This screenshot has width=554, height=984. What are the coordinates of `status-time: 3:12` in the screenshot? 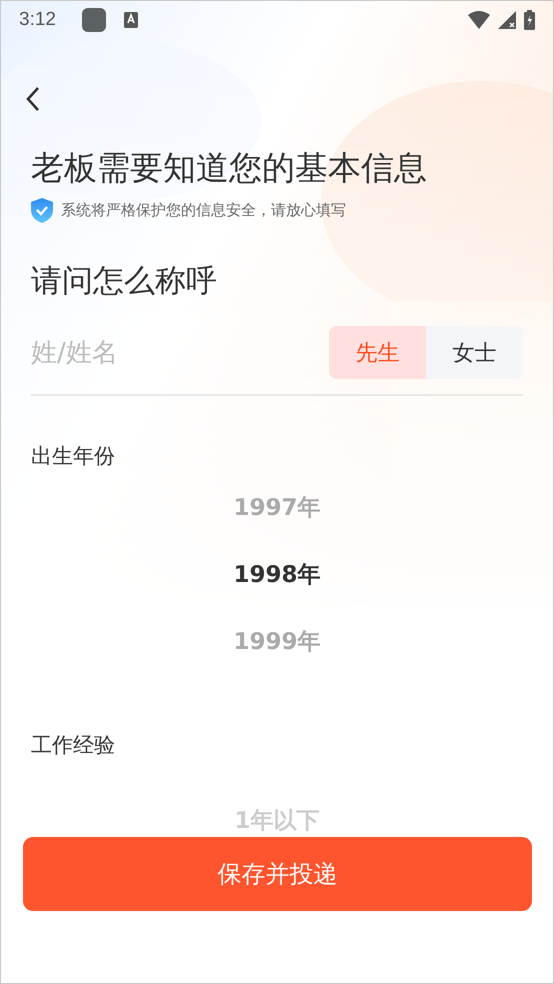 It's located at (37, 20).